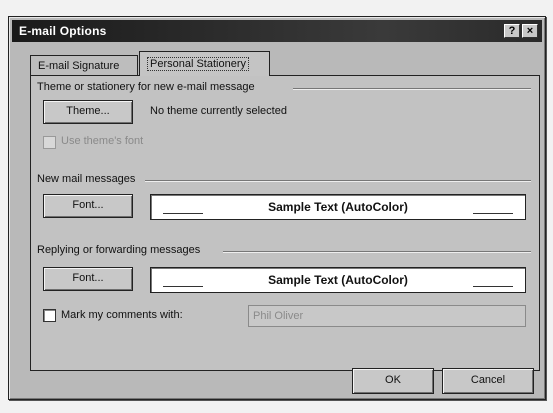 The width and height of the screenshot is (553, 413). I want to click on new-mail-section-heading: New mail messages, so click(86, 179).